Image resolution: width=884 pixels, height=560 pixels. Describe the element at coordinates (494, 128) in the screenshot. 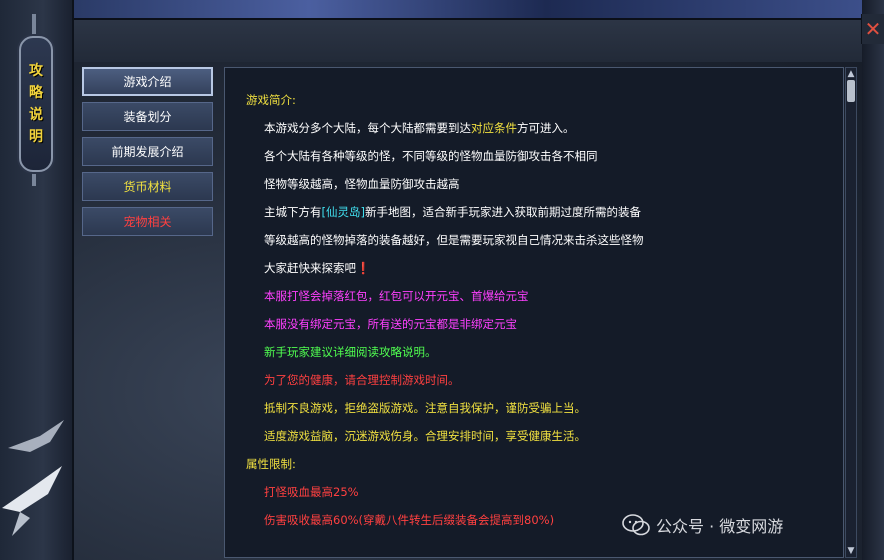

I see `intro-text-segment: 对应条件` at that location.